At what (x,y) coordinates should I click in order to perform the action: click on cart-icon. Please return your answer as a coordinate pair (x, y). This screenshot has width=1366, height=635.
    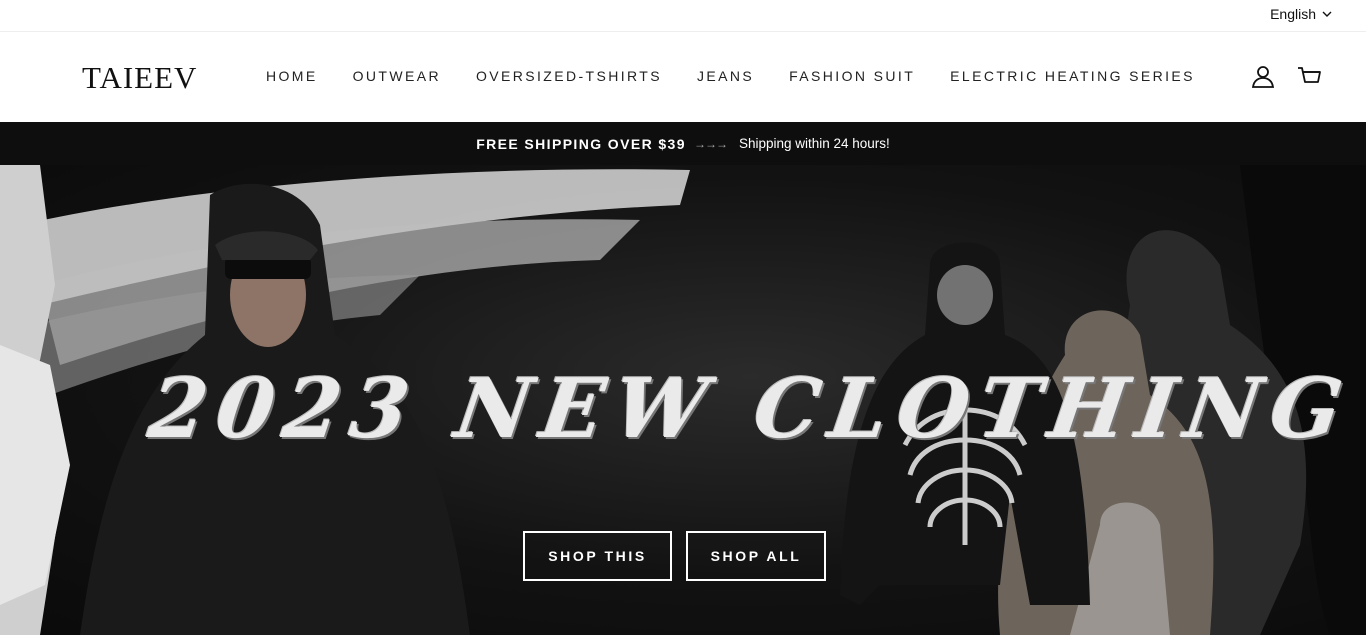
    Looking at the image, I should click on (1309, 76).